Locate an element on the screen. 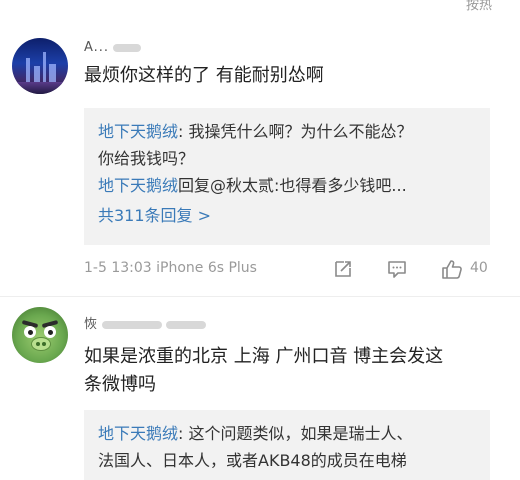 This screenshot has height=480, width=520. share-icon is located at coordinates (343, 269).